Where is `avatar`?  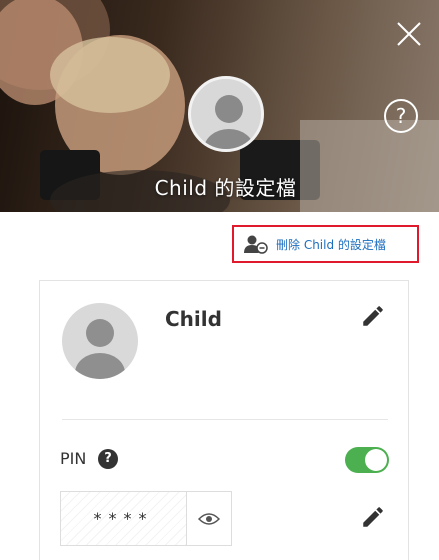
avatar is located at coordinates (100, 341).